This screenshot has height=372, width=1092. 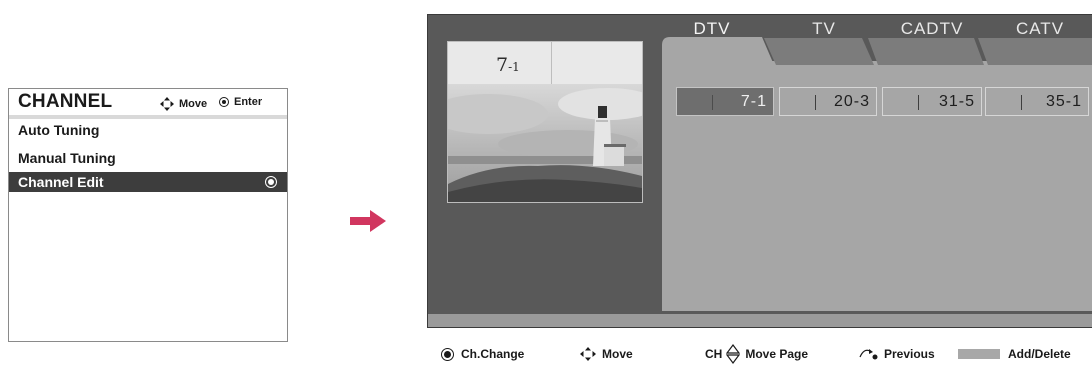 What do you see at coordinates (1037, 101) in the screenshot?
I see `channel-cell: 35-1` at bounding box center [1037, 101].